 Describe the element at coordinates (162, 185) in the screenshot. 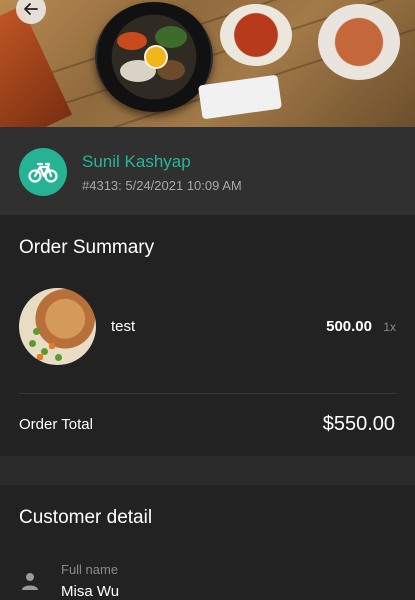

I see `order-meta: #4313: 5/24/2021 10:09 AM` at that location.